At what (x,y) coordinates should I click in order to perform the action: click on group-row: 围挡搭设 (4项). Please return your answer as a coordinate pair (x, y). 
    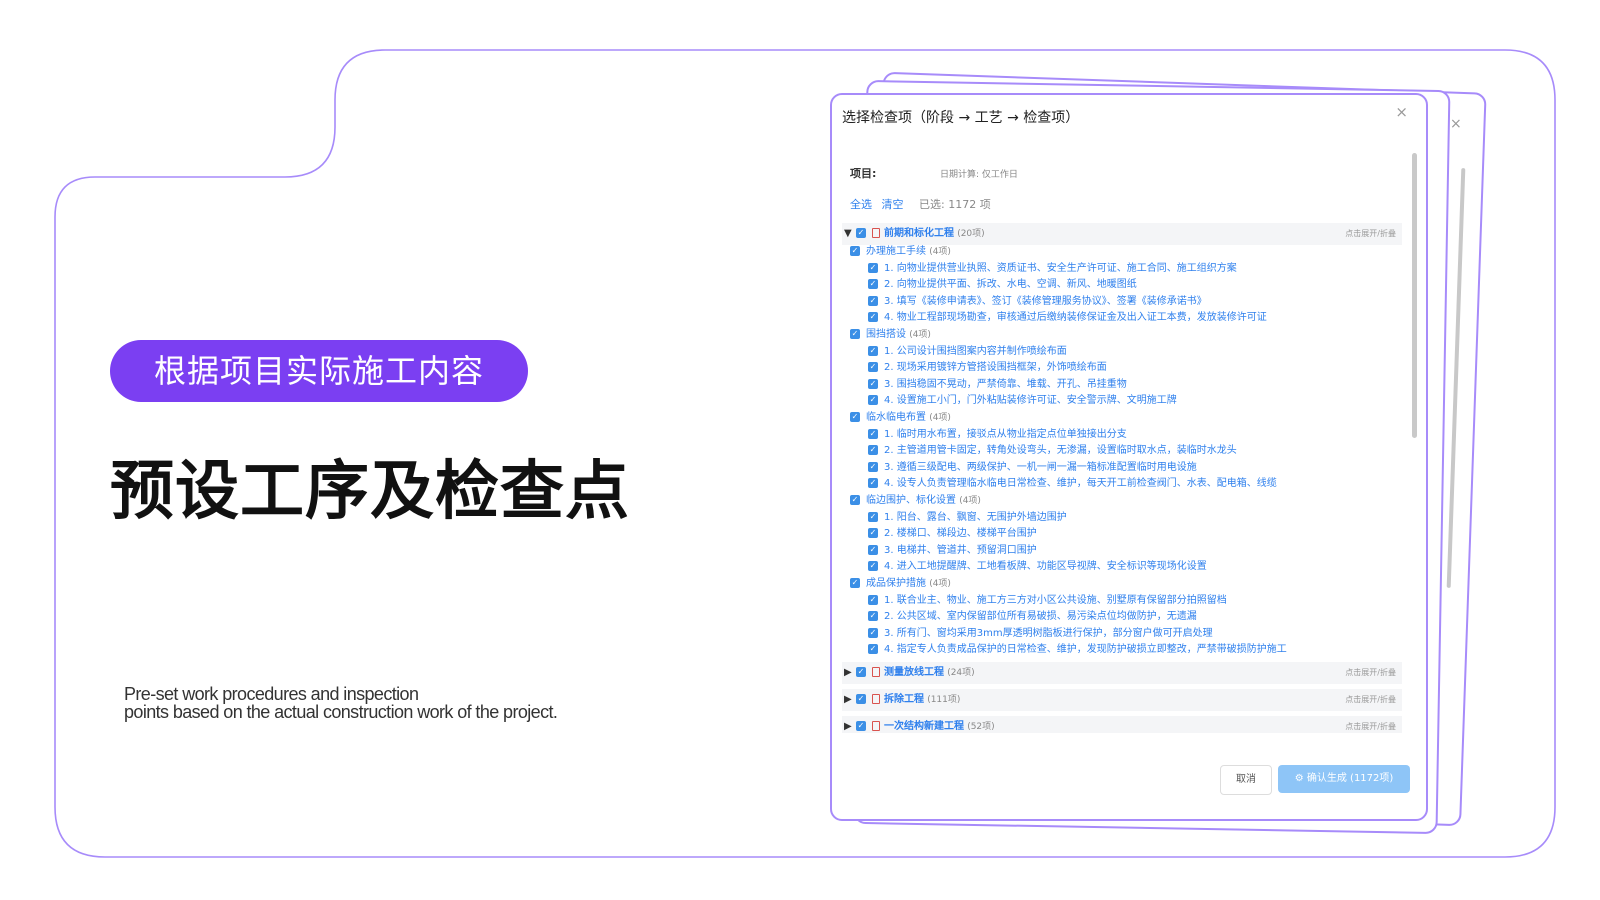
    Looking at the image, I should click on (890, 335).